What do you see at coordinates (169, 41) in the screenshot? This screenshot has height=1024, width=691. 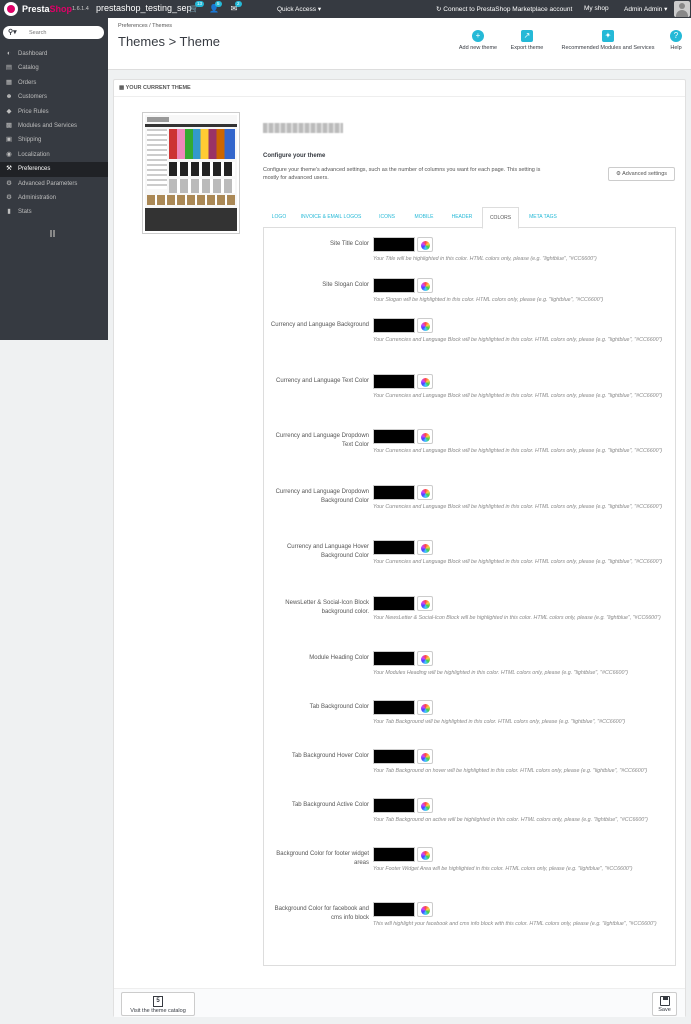 I see `page-title: Themes > Theme` at bounding box center [169, 41].